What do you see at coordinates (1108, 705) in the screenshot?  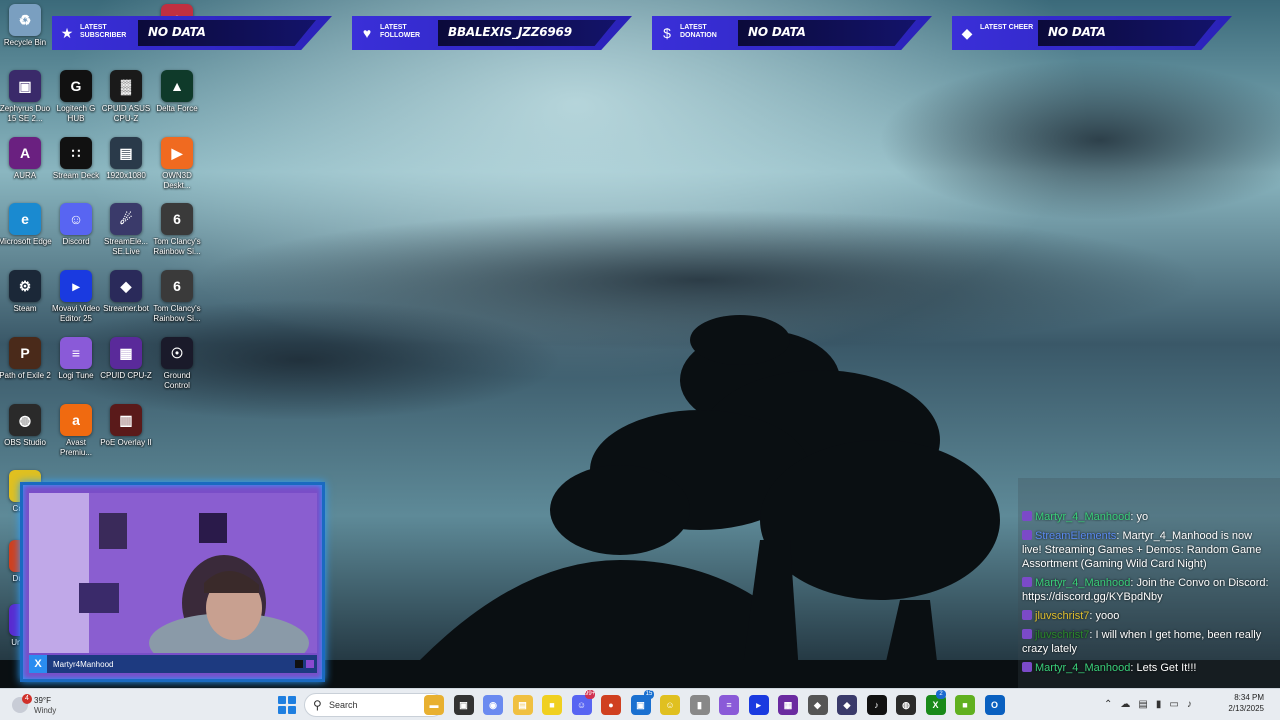 I see `chevron-up-icon: ⌃` at bounding box center [1108, 705].